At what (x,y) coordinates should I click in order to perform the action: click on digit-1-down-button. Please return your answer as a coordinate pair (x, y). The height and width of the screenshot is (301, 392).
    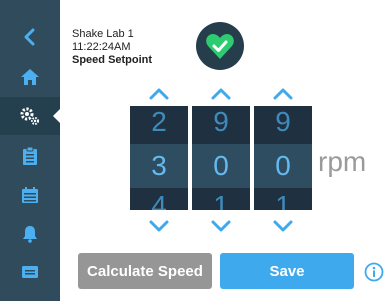
    Looking at the image, I should click on (159, 226).